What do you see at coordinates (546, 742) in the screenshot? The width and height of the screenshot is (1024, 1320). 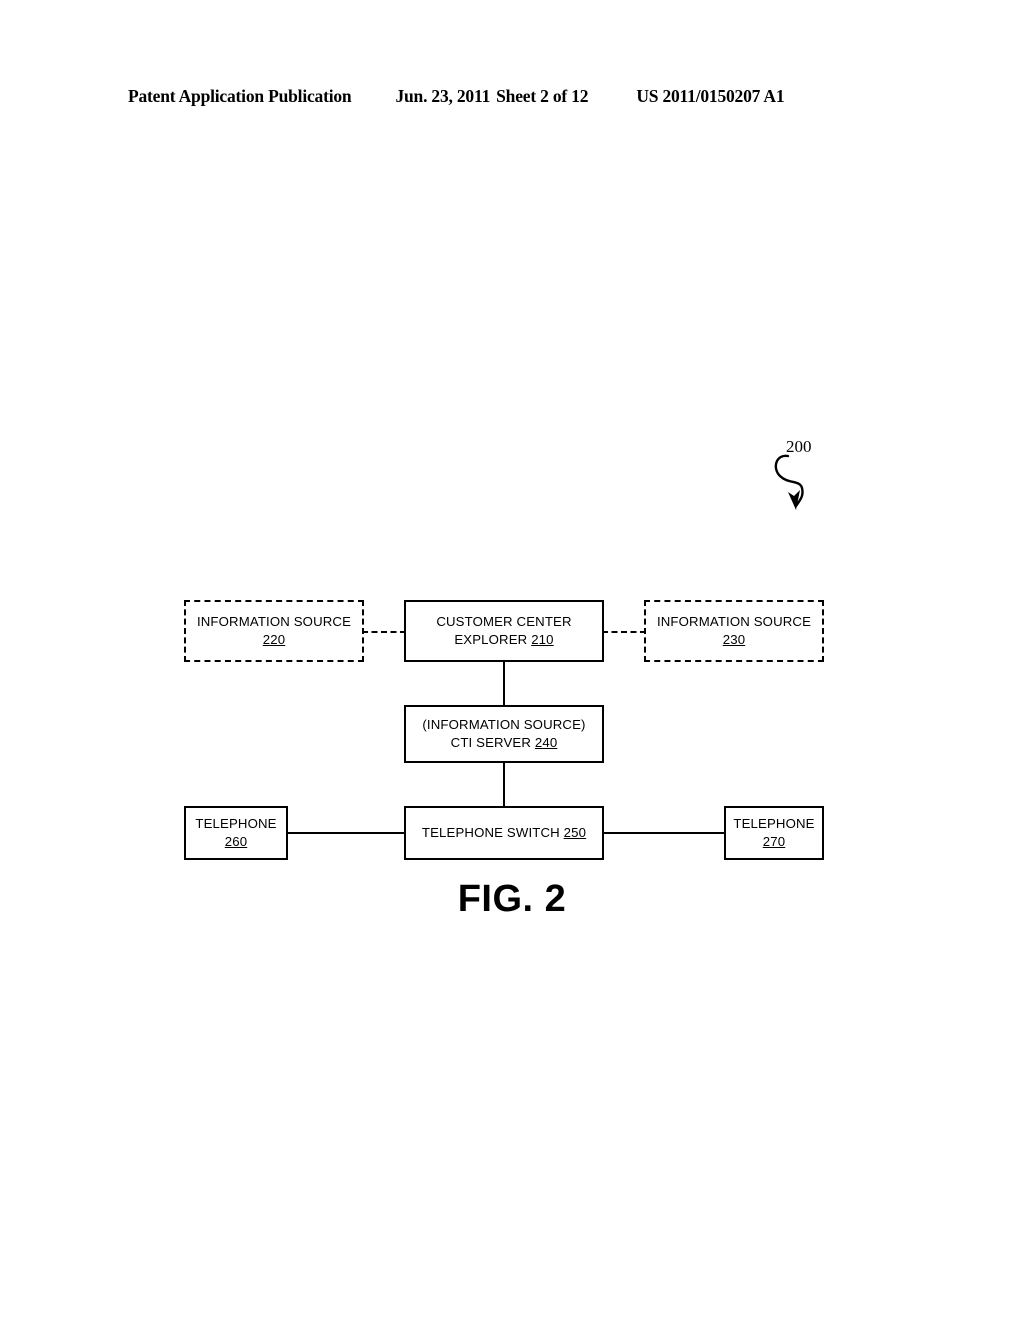 I see `box-reference-number: 240` at bounding box center [546, 742].